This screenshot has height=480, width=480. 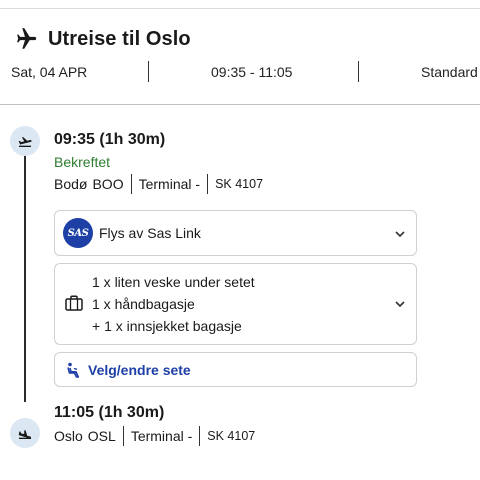 What do you see at coordinates (71, 184) in the screenshot?
I see `departure-city: Bodø` at bounding box center [71, 184].